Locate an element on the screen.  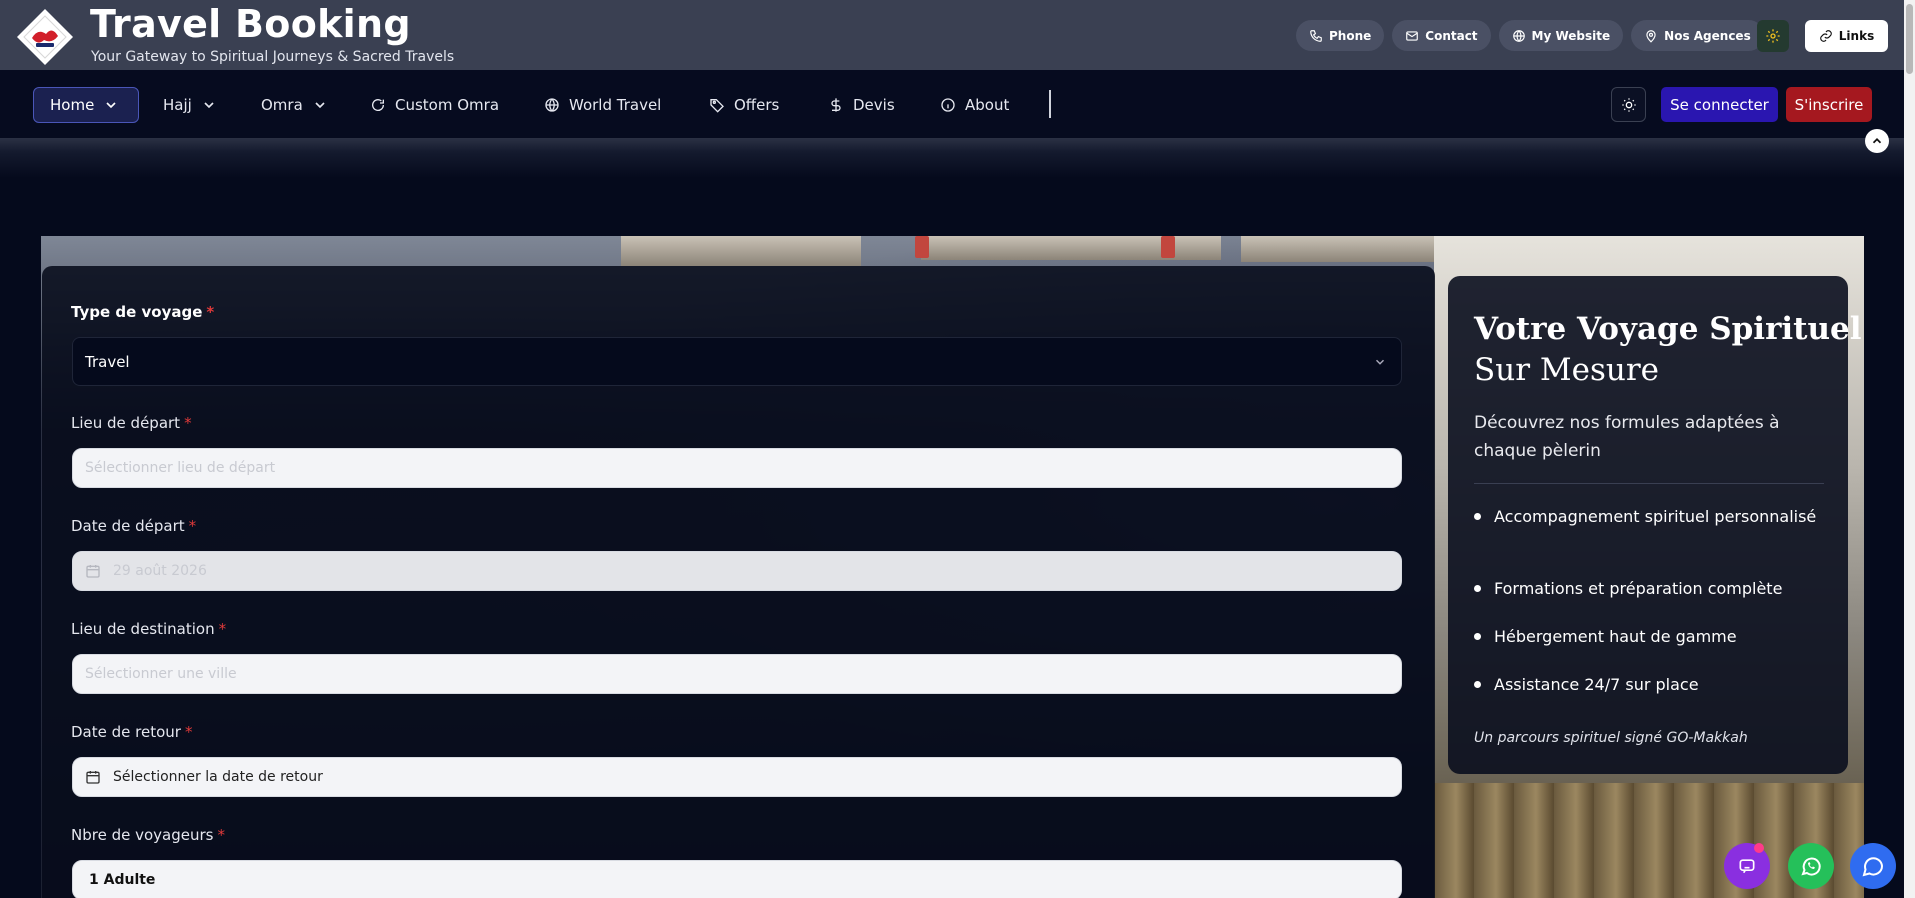
return-date-placeholder: Sélectionner la date de retour is located at coordinates (218, 777).